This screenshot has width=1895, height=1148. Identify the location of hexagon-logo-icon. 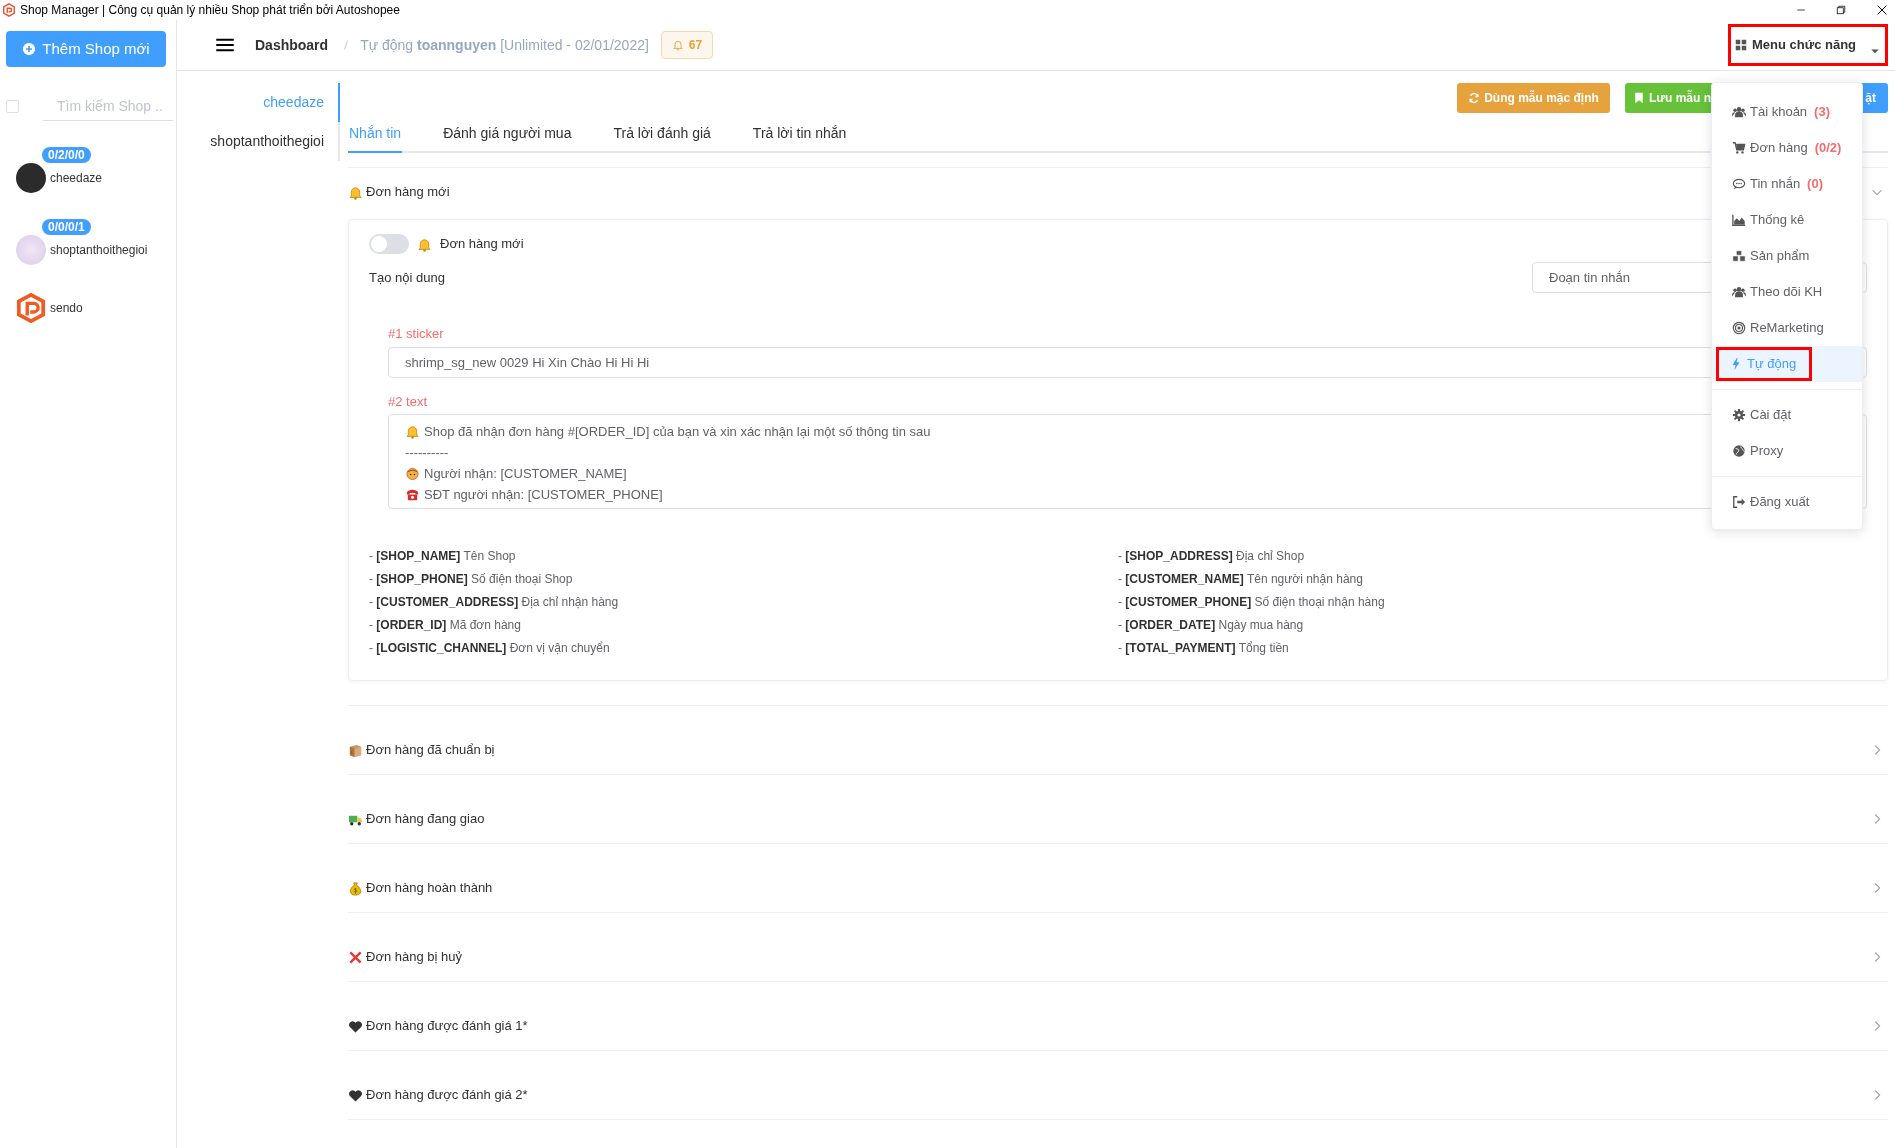
(31, 308).